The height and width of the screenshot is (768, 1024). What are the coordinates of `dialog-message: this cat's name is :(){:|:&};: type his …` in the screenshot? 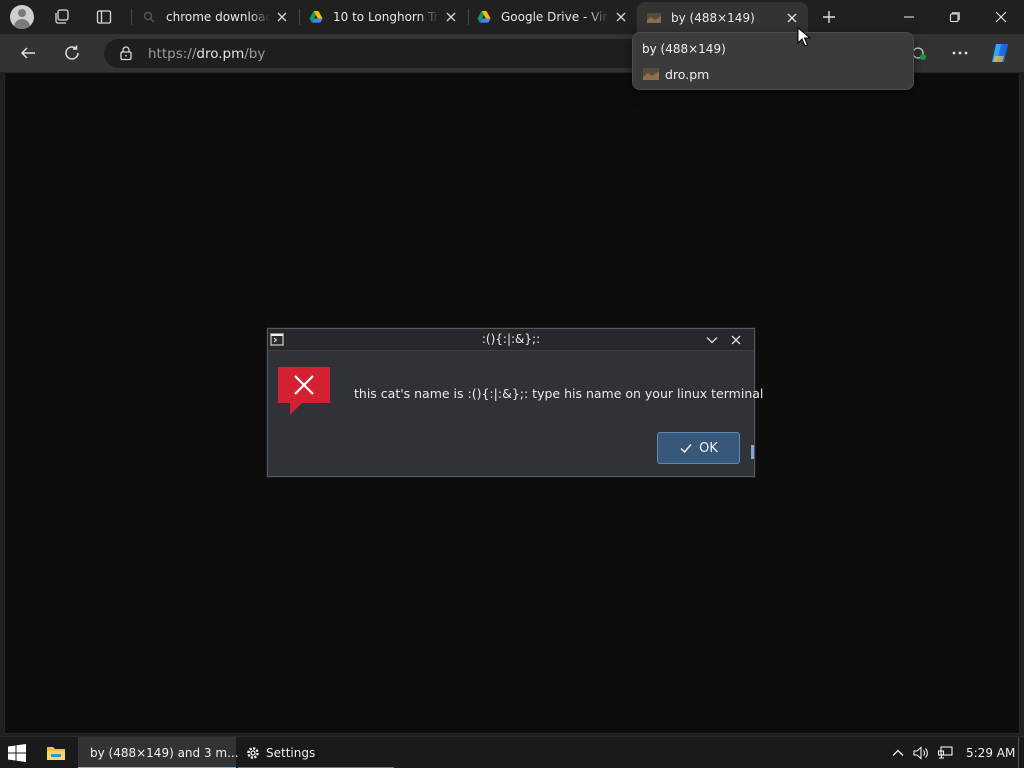 It's located at (559, 393).